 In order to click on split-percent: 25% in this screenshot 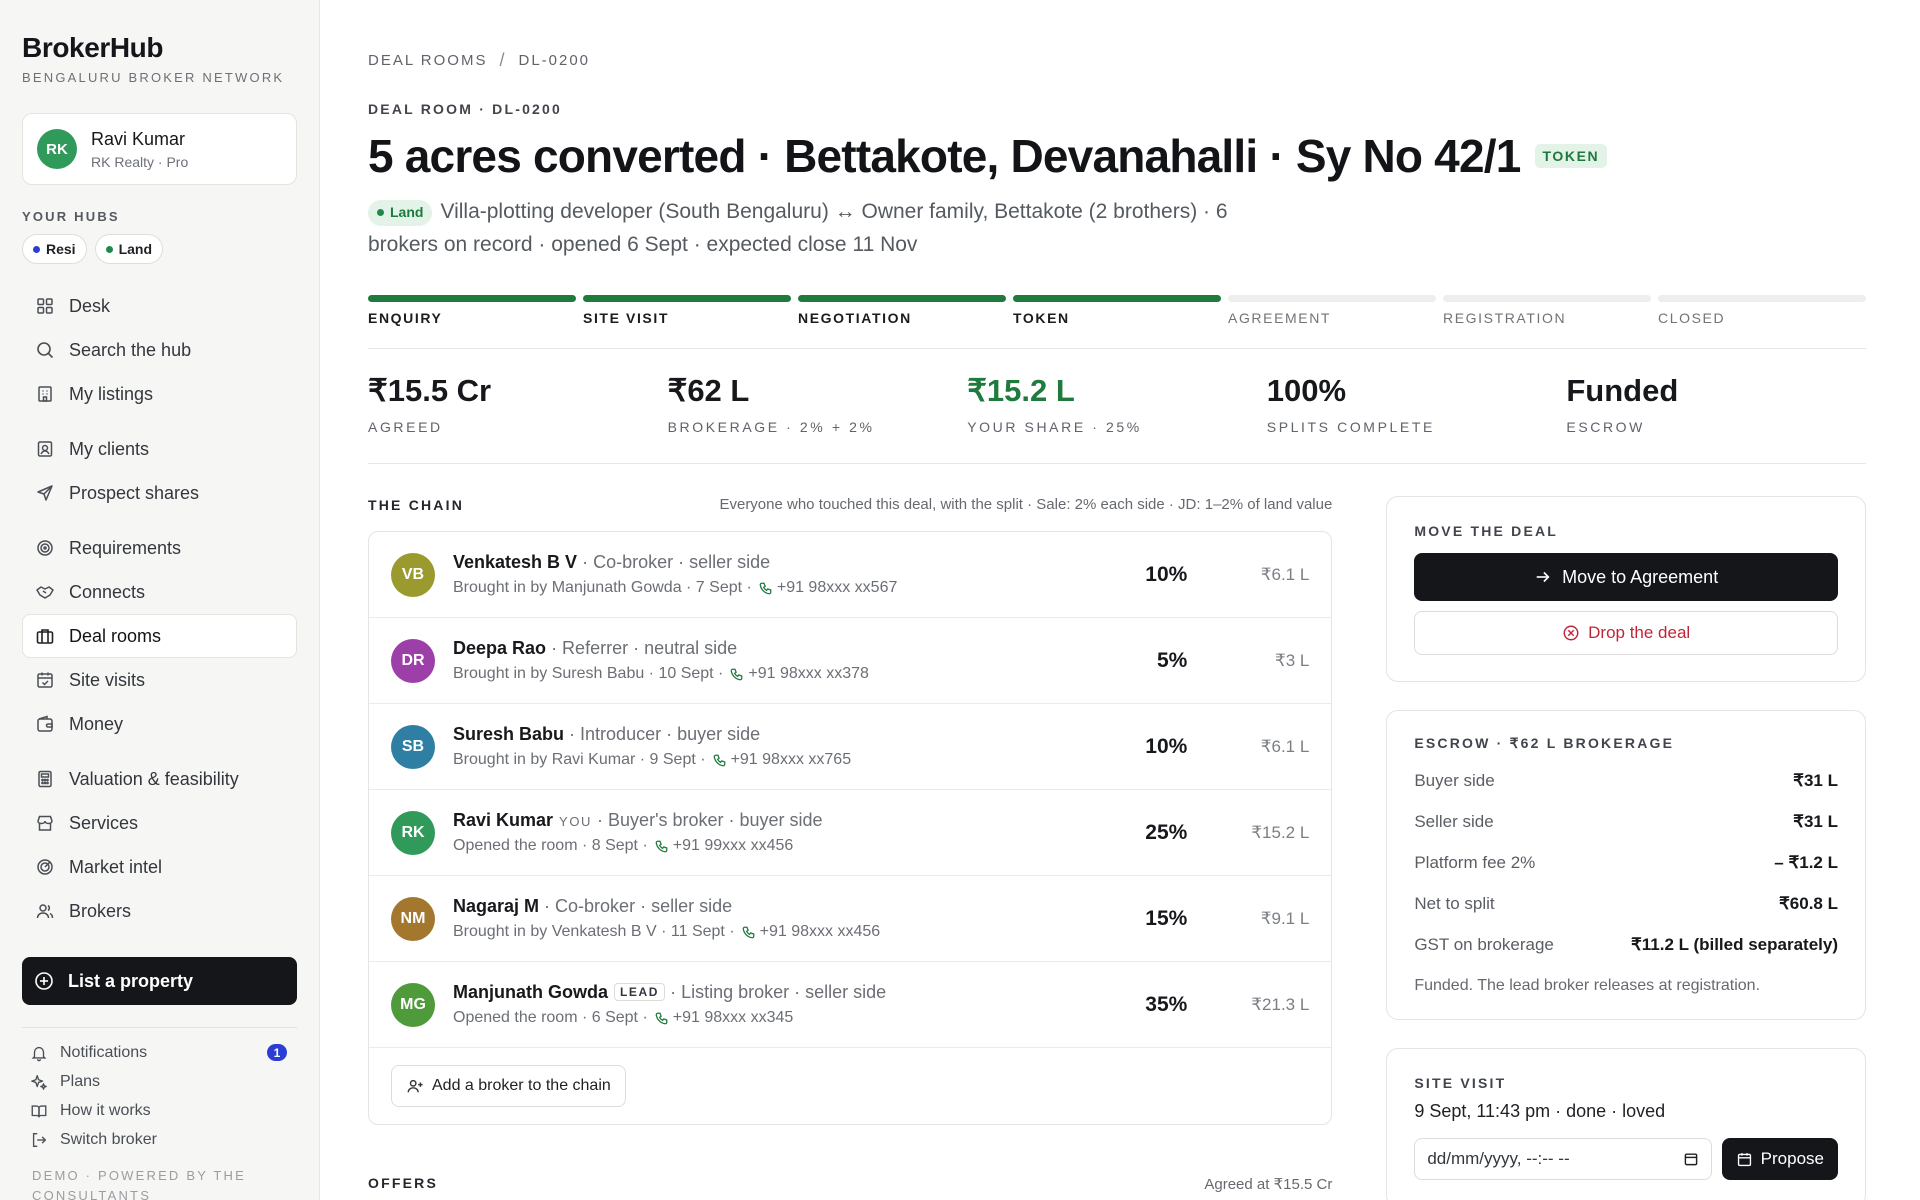, I will do `click(1166, 832)`.